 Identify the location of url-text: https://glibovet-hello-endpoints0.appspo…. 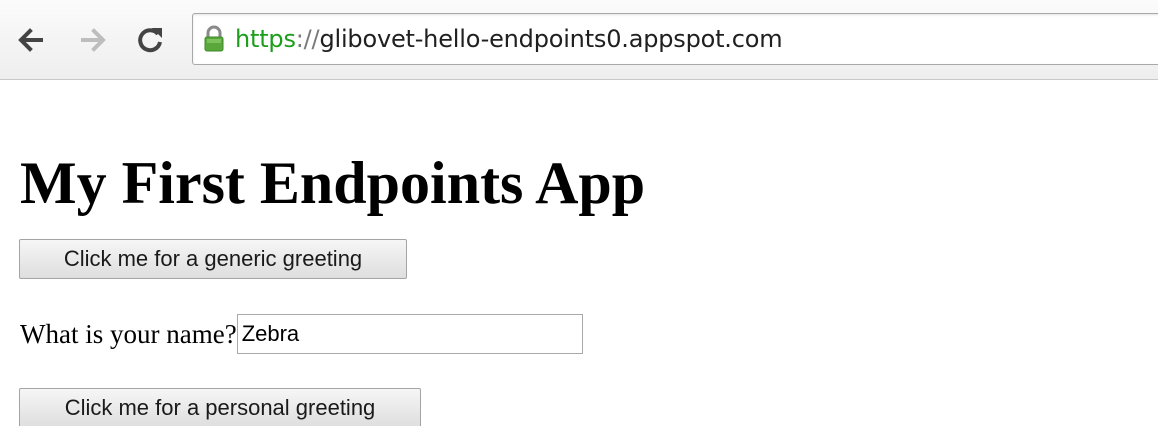
(509, 39).